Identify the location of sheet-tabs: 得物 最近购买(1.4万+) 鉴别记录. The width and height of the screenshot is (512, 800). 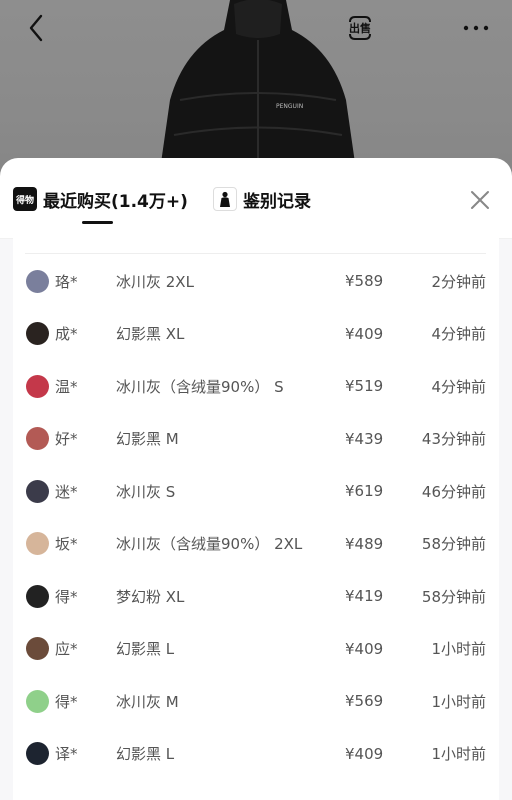
(256, 198).